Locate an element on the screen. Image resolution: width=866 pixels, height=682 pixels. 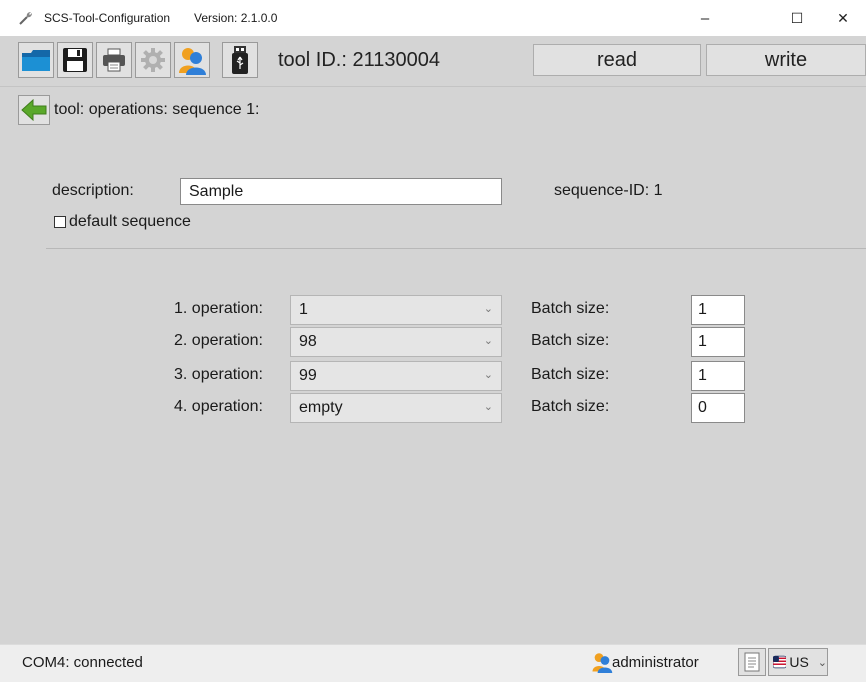
user-button is located at coordinates (192, 60).